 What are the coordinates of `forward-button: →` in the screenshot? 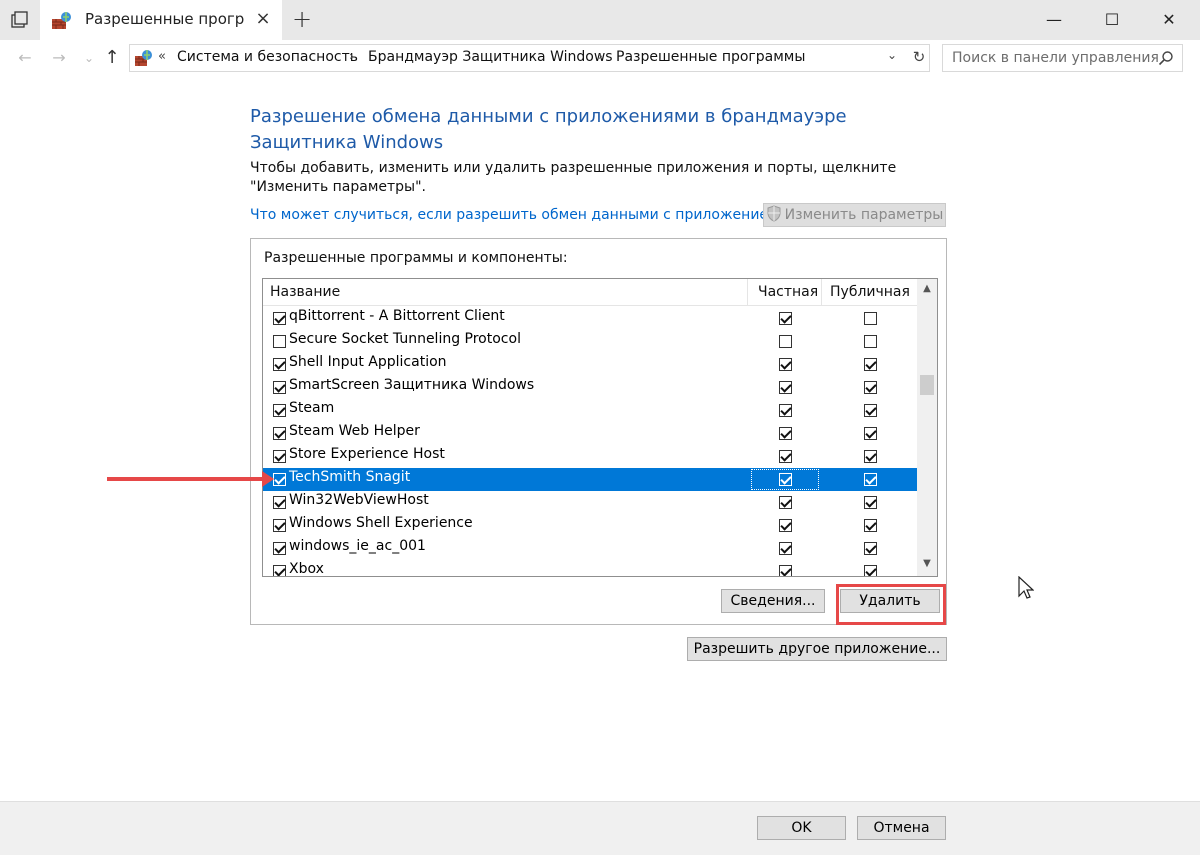 It's located at (59, 58).